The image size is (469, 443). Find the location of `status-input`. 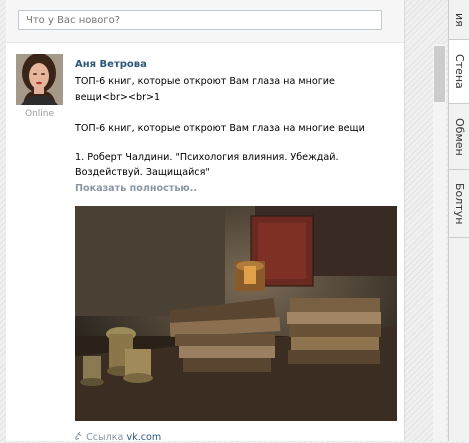

status-input is located at coordinates (200, 20).